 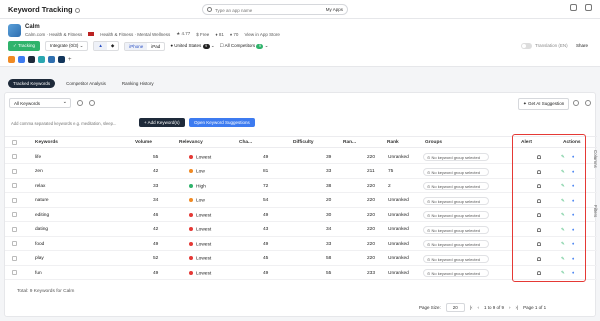 What do you see at coordinates (77, 10) in the screenshot?
I see `info-icon` at bounding box center [77, 10].